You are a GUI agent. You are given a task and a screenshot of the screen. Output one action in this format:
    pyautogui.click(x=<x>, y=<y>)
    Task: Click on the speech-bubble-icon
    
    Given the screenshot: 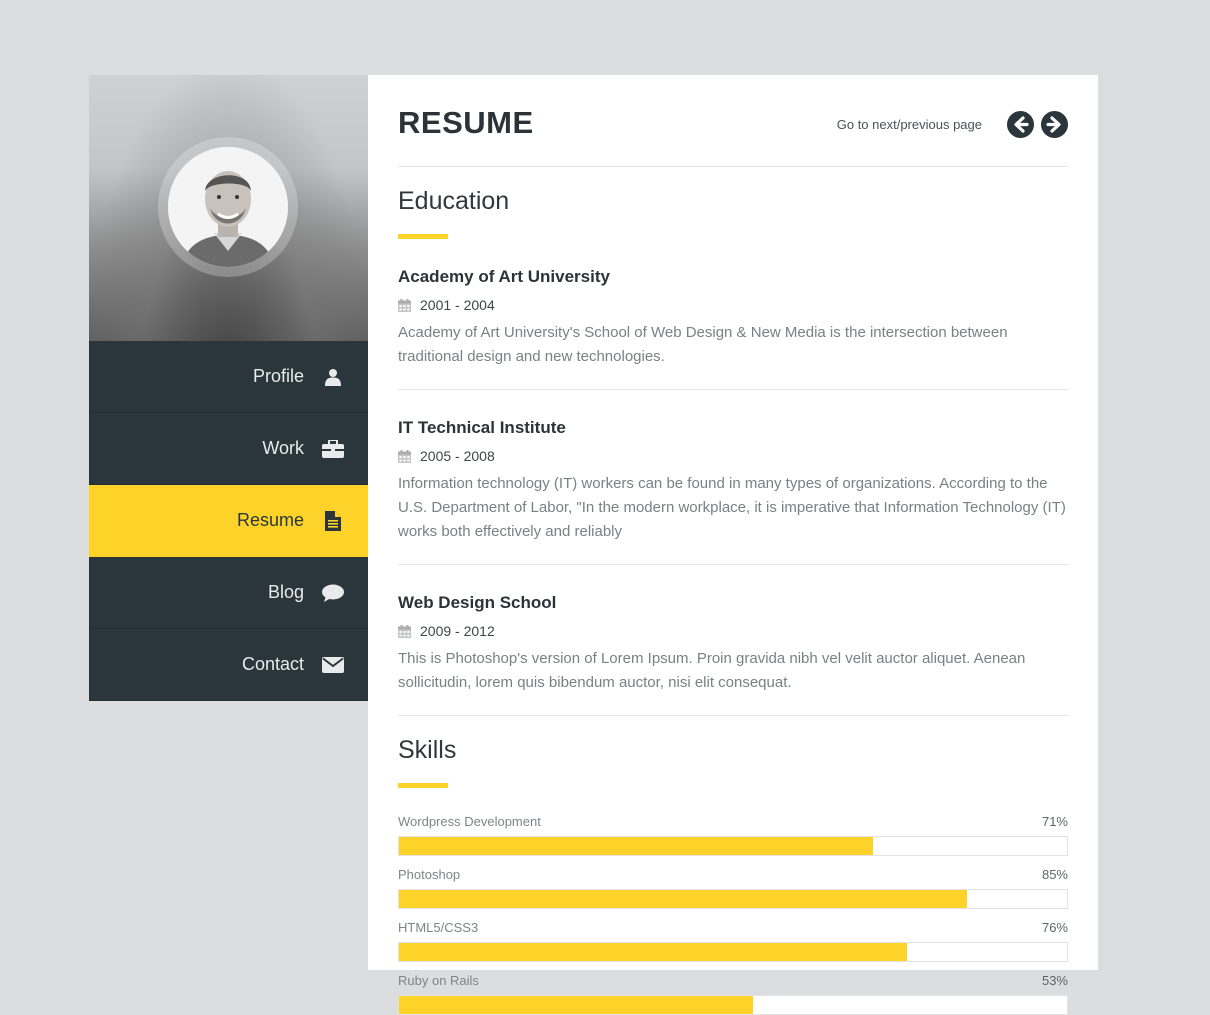 What is the action you would take?
    pyautogui.click(x=333, y=593)
    